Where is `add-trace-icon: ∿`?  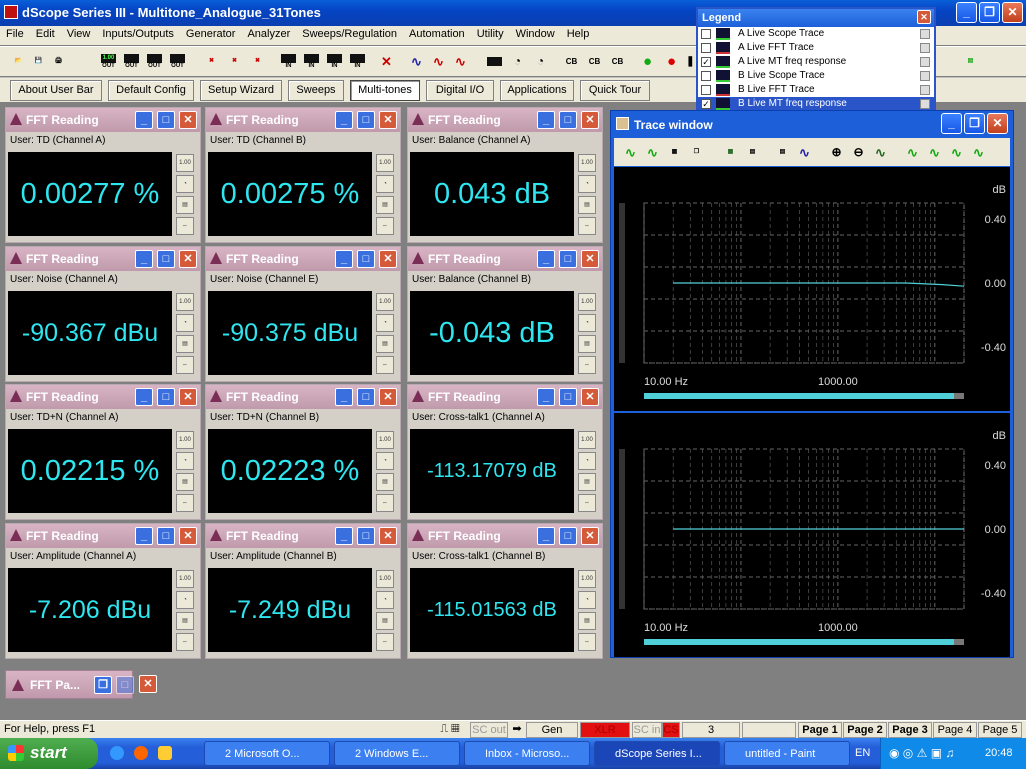
add-trace-icon: ∿ is located at coordinates (630, 152).